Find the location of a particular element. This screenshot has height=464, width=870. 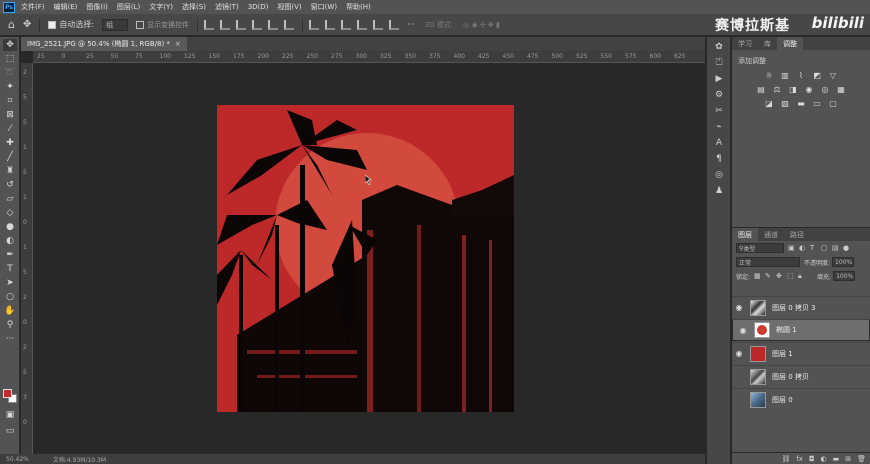

exposure-icon: ◩ is located at coordinates (817, 75).